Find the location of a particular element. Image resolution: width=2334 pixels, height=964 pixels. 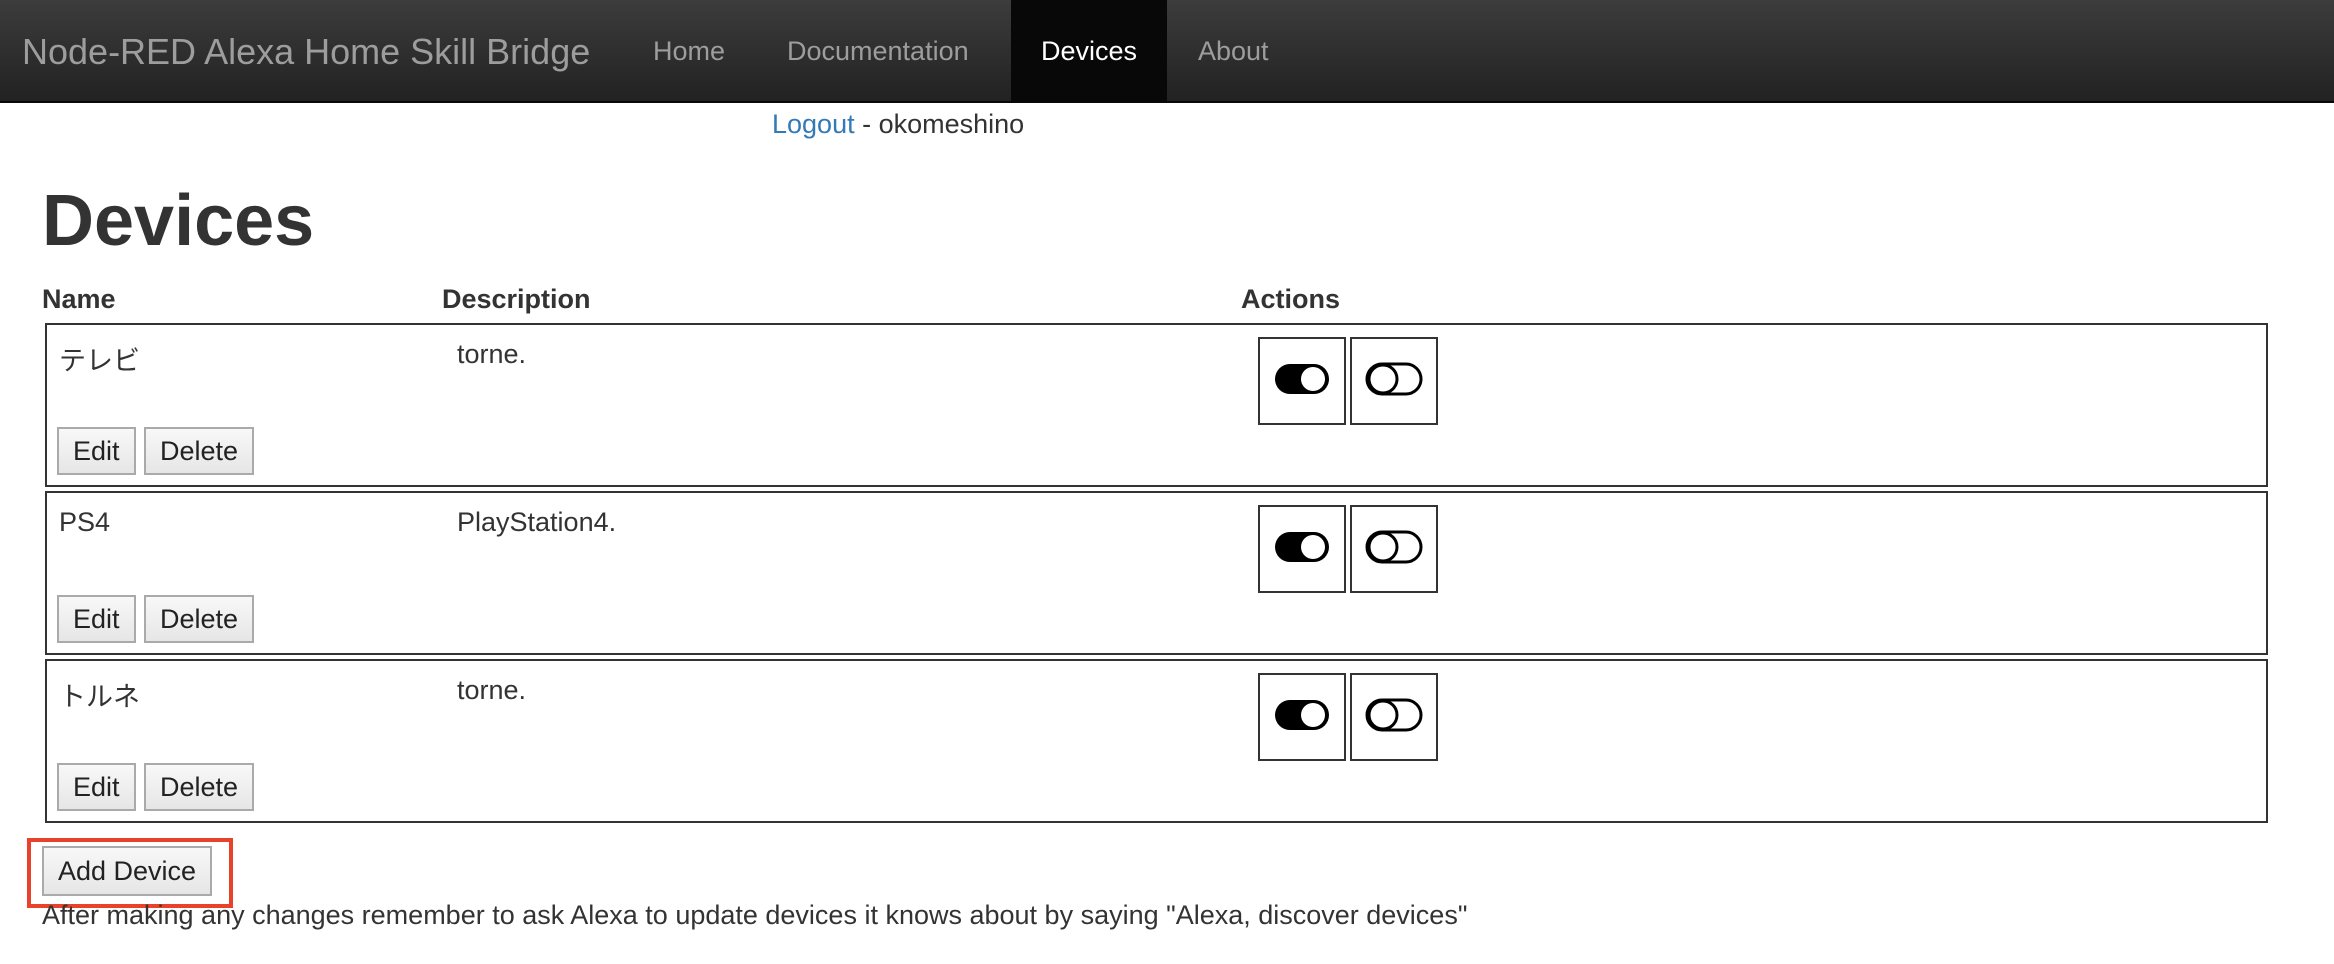

logout-link: Logout is located at coordinates (813, 124).